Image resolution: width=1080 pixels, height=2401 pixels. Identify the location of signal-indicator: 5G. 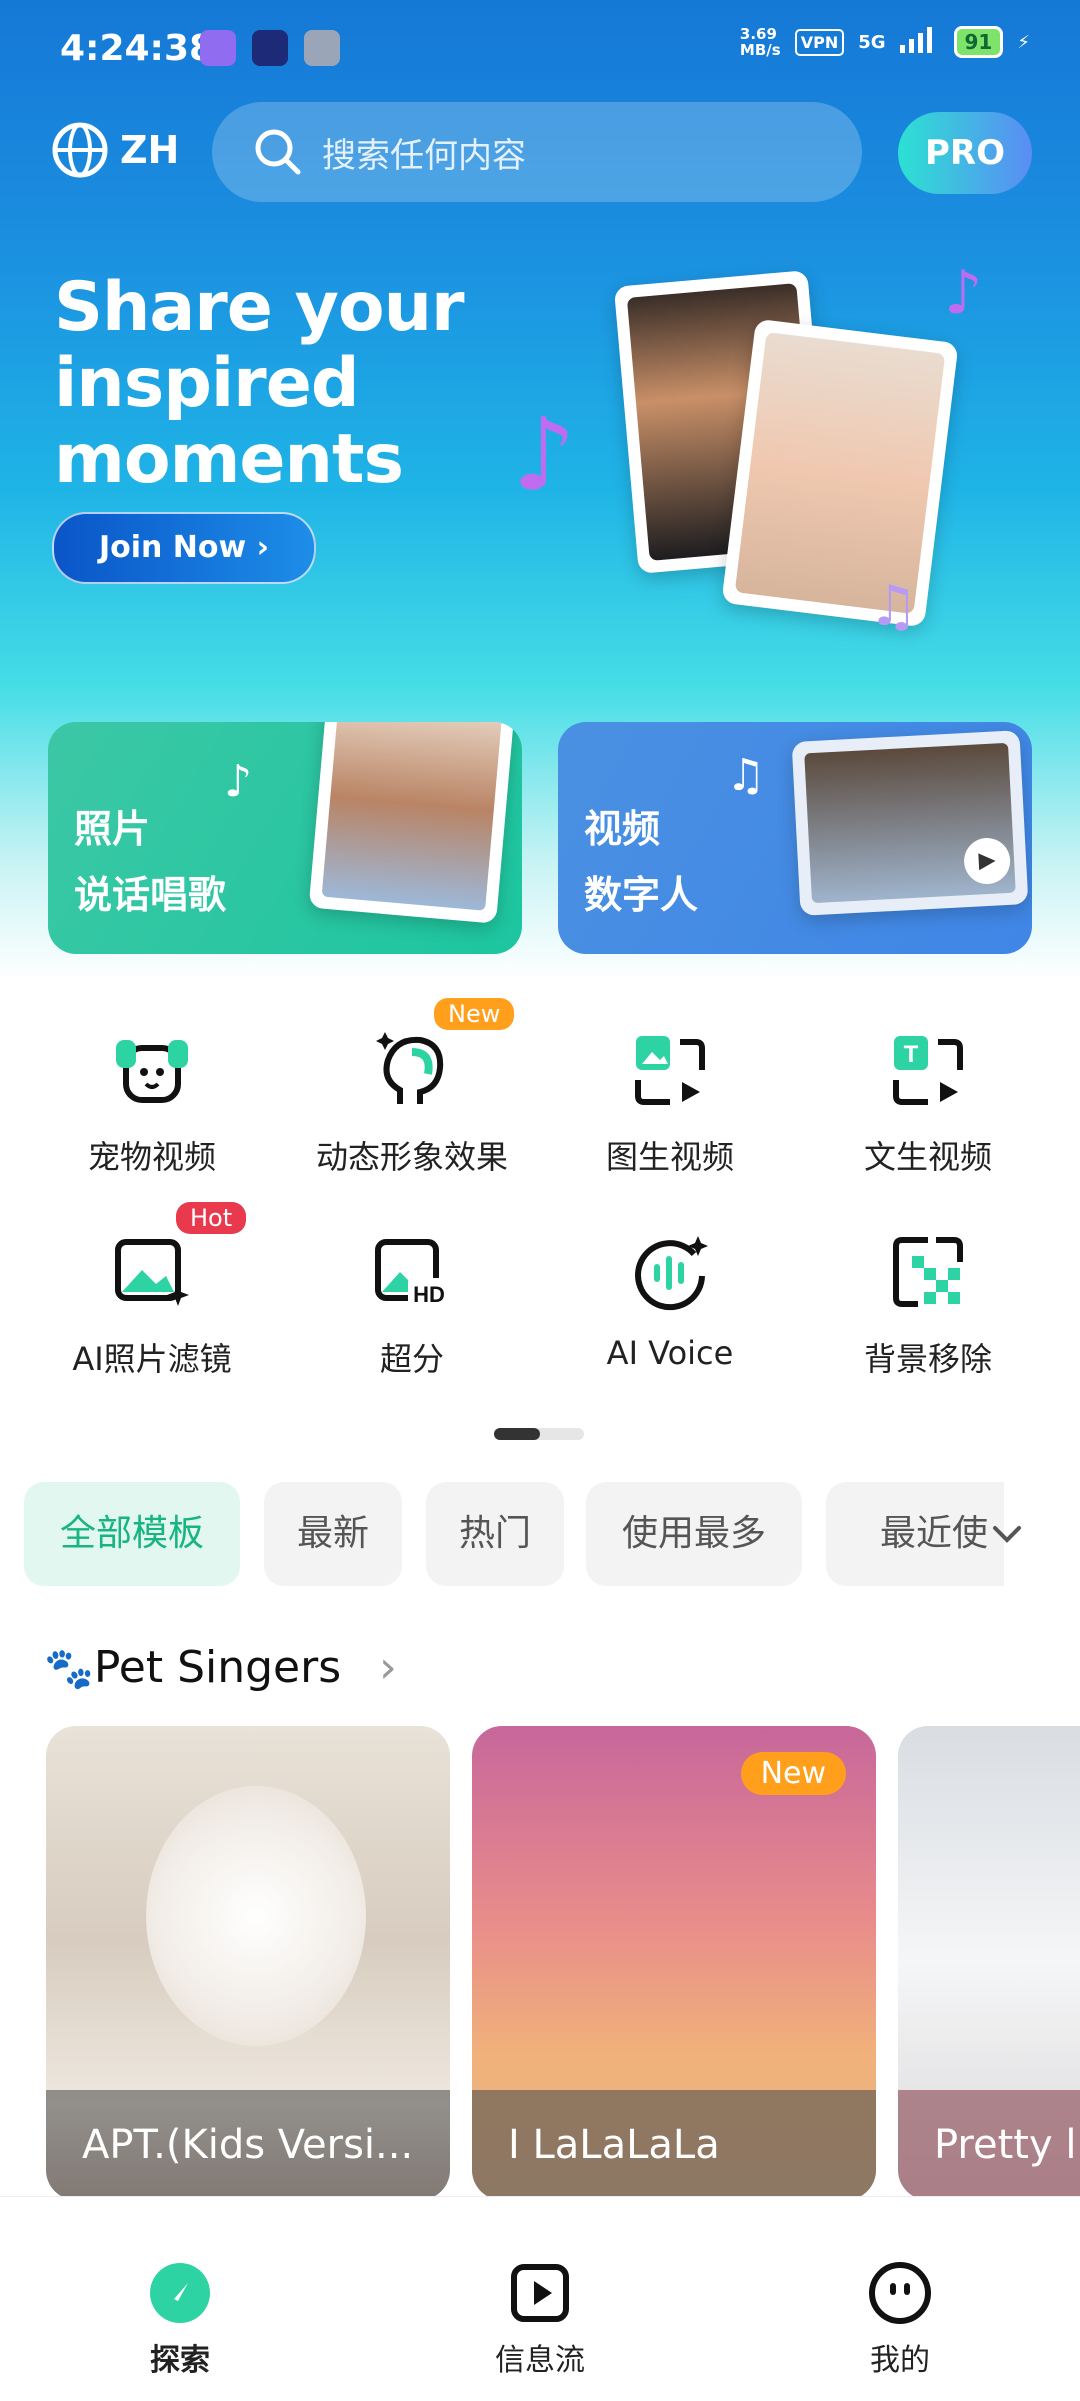
(872, 42).